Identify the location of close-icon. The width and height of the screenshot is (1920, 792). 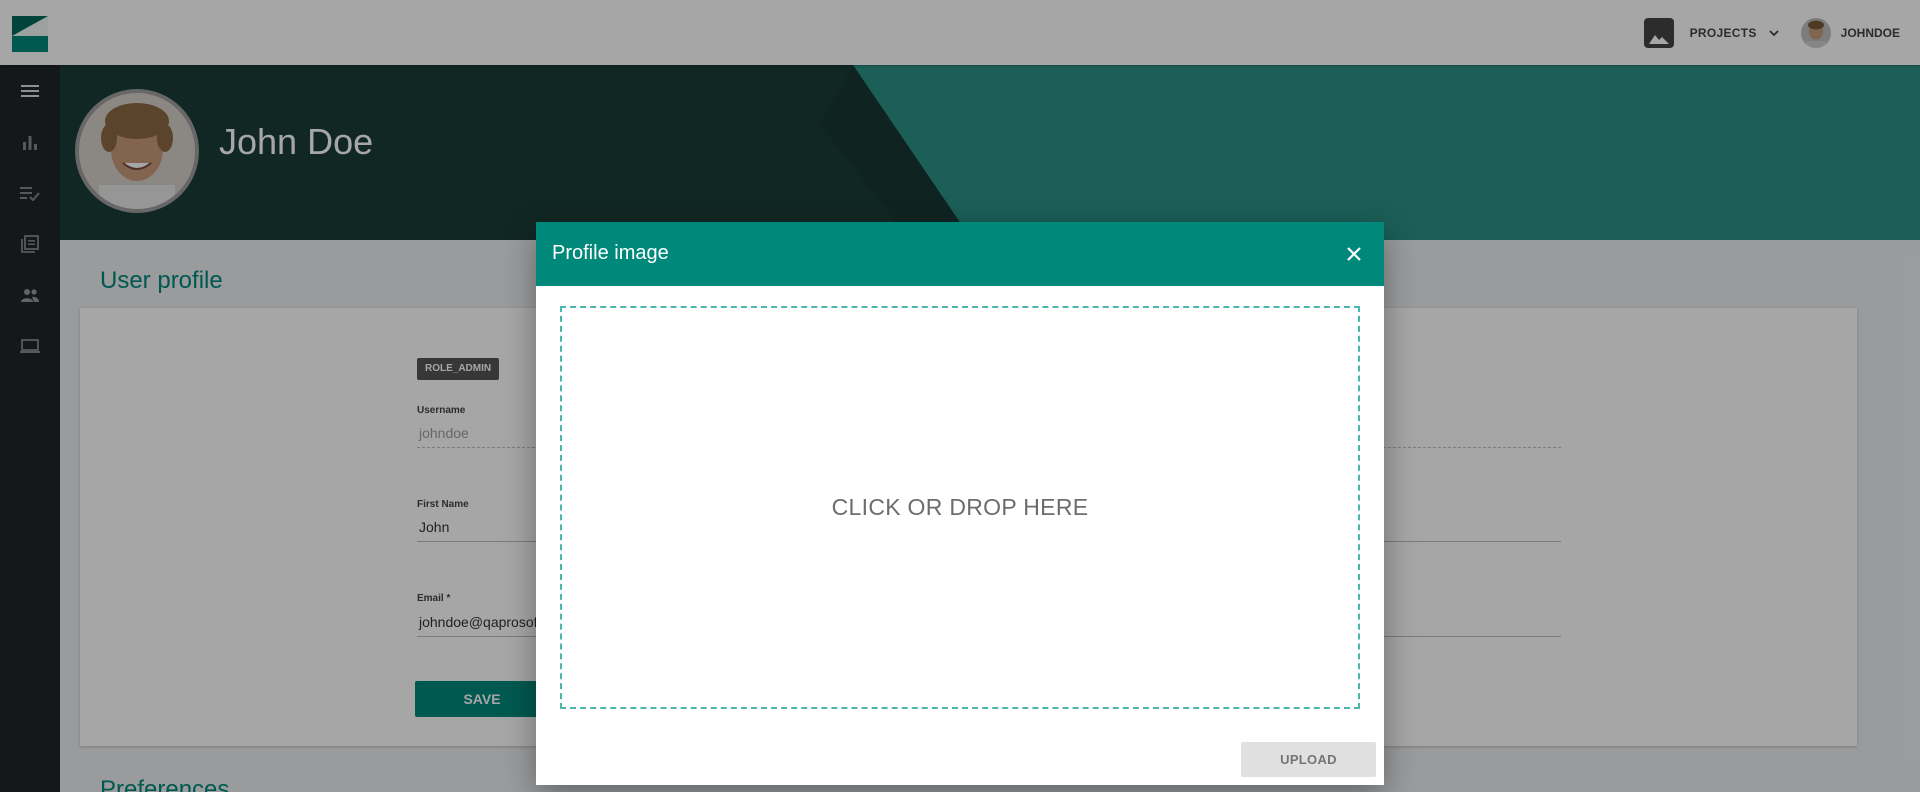
(1354, 254).